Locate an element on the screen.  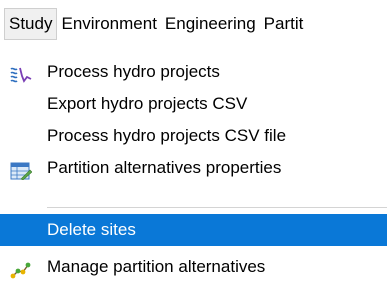
menu-item-label: Partition alternatives properties is located at coordinates (164, 167).